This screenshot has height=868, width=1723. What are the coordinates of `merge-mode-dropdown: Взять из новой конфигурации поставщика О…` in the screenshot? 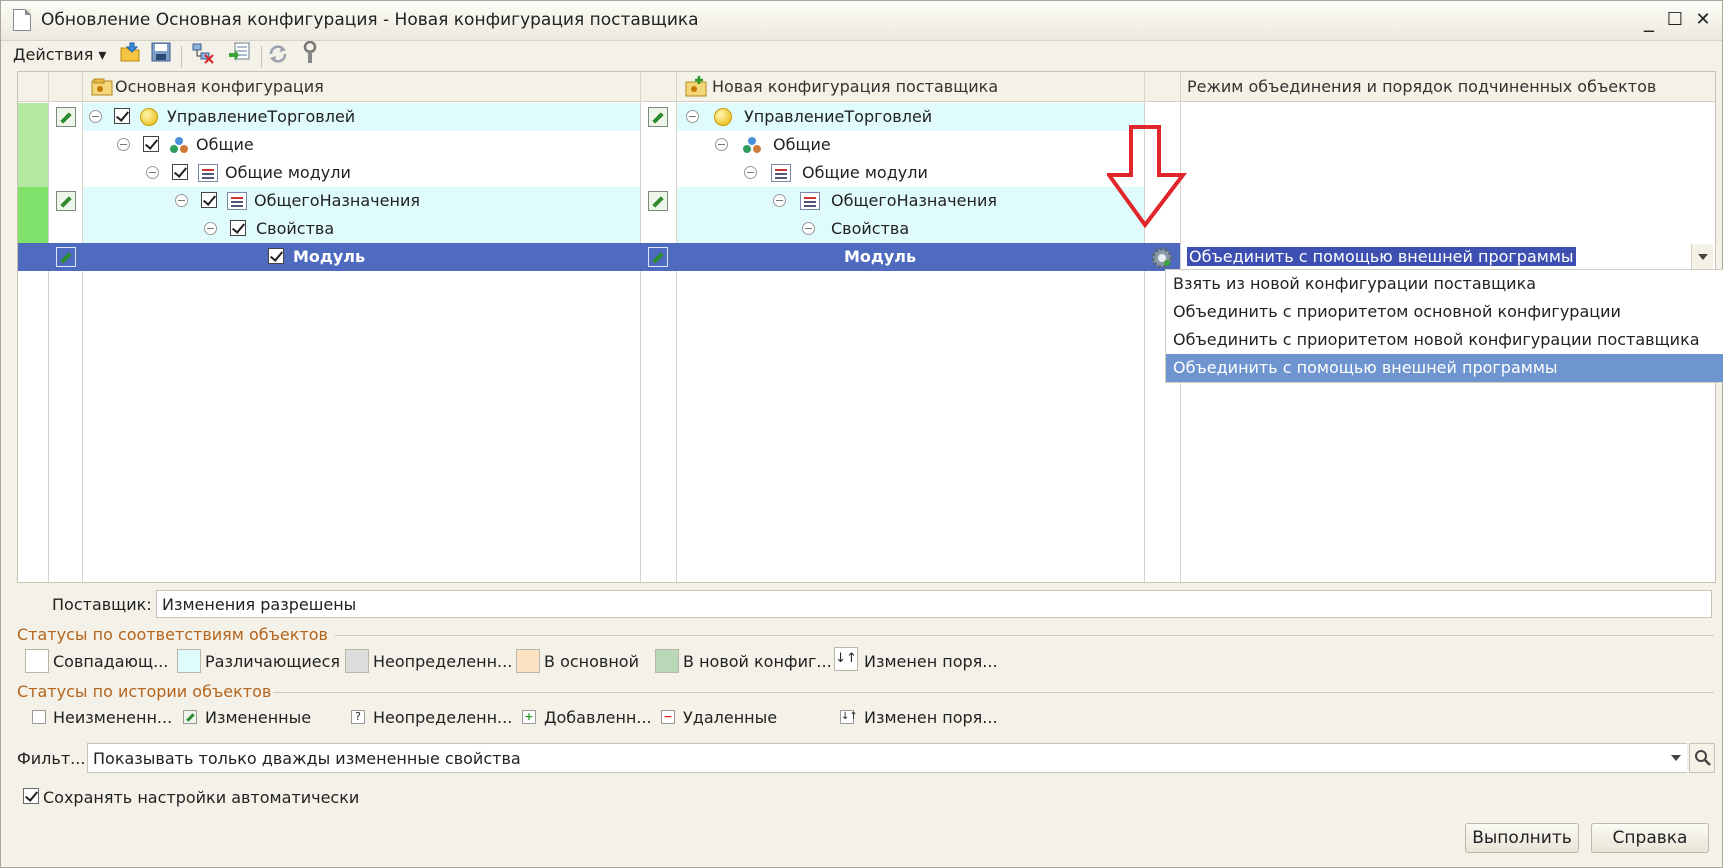 It's located at (1444, 326).